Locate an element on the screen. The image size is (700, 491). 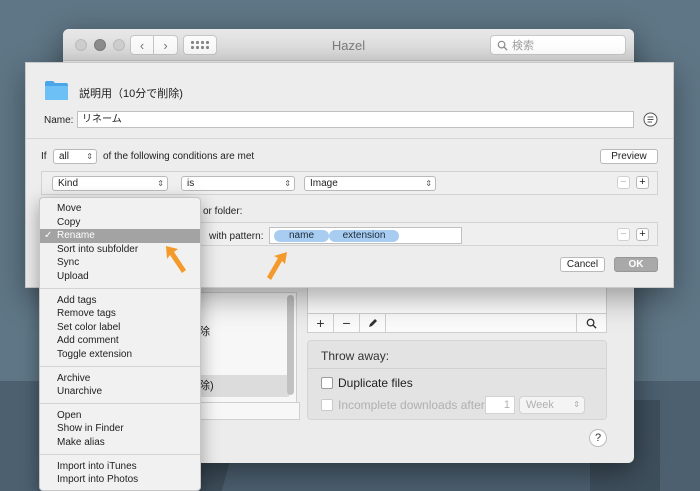
notes-icon is located at coordinates (650, 119).